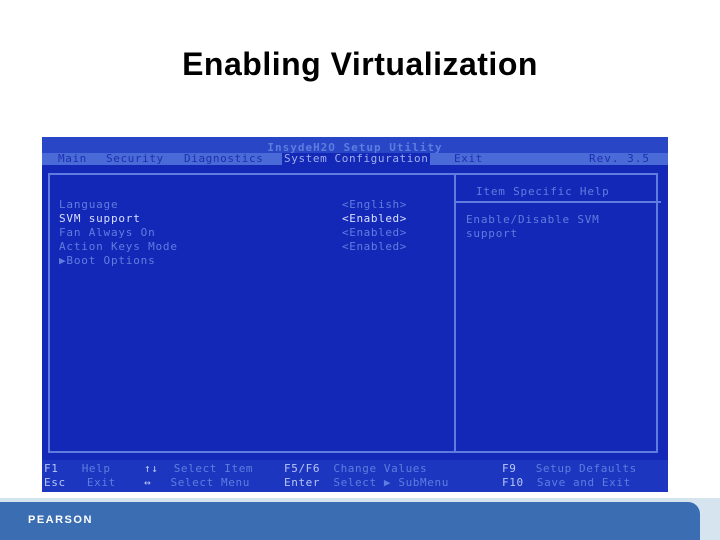  What do you see at coordinates (558, 202) in the screenshot?
I see `help-divider` at bounding box center [558, 202].